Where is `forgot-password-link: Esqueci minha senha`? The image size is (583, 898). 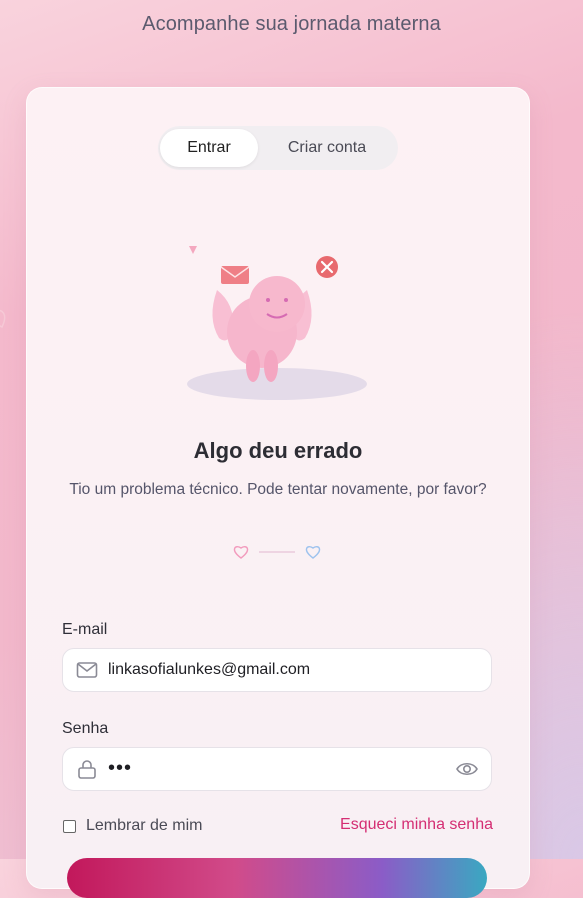
forgot-password-link: Esqueci minha senha is located at coordinates (416, 825).